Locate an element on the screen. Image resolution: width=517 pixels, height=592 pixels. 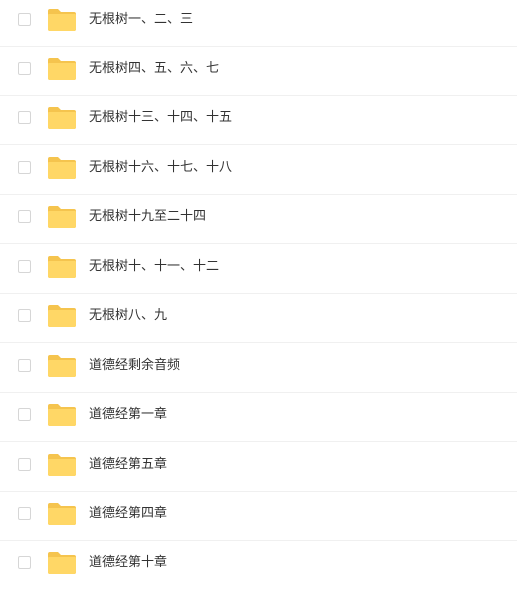
file-name: 无根树一、二、三 is located at coordinates (141, 20).